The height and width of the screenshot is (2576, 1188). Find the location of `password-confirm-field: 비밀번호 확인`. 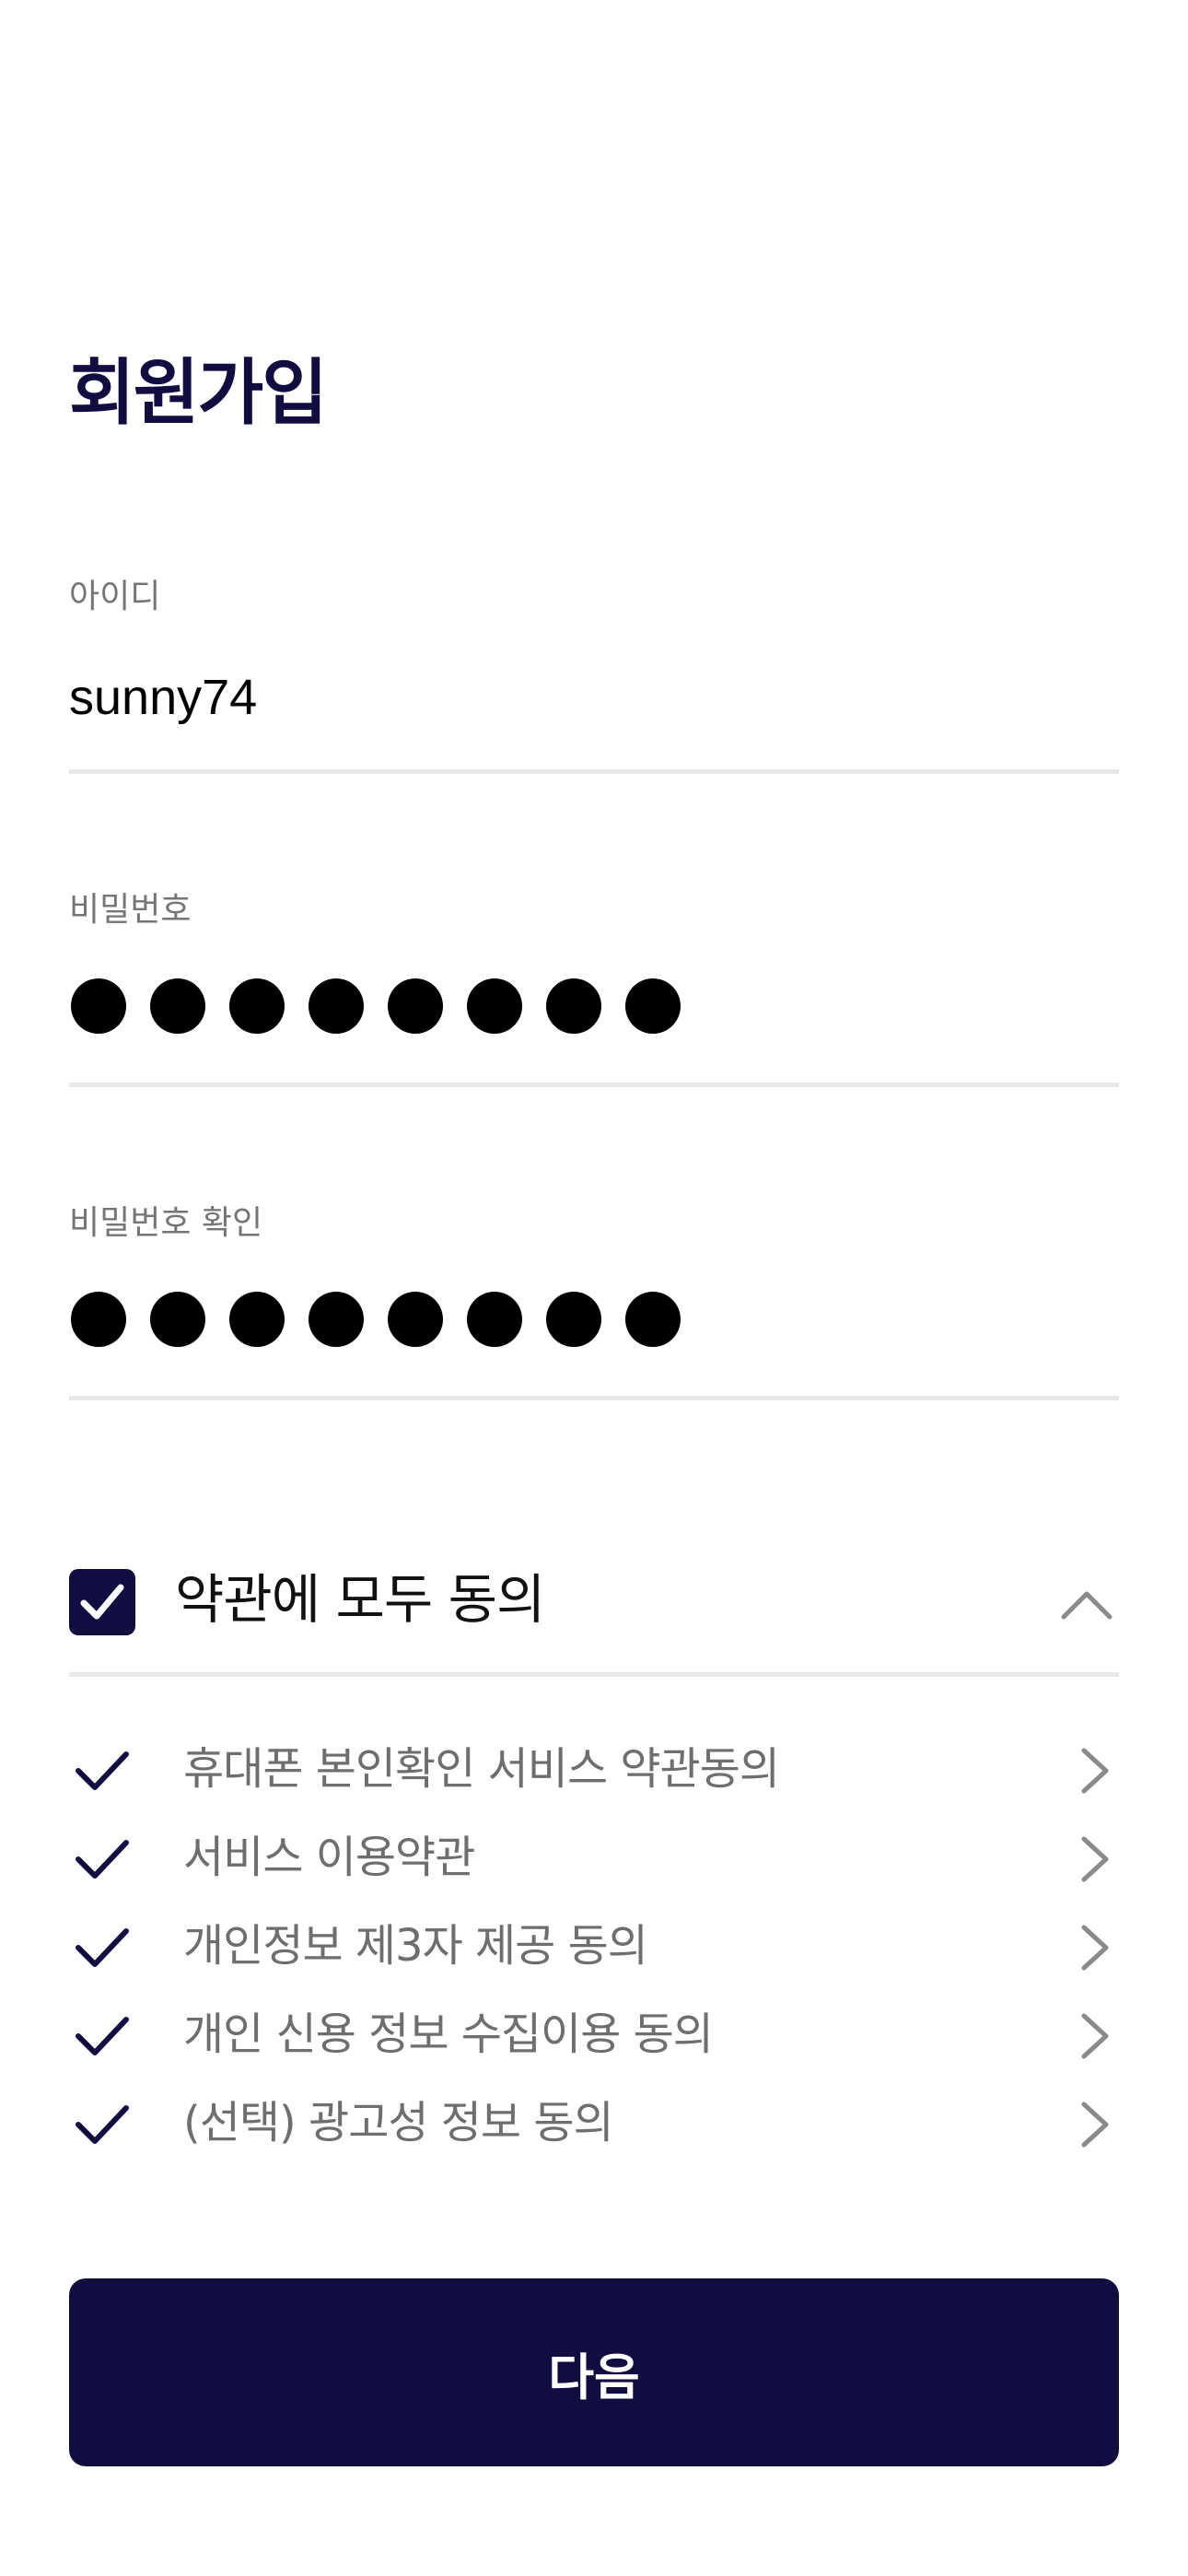

password-confirm-field: 비밀번호 확인 is located at coordinates (594, 1306).